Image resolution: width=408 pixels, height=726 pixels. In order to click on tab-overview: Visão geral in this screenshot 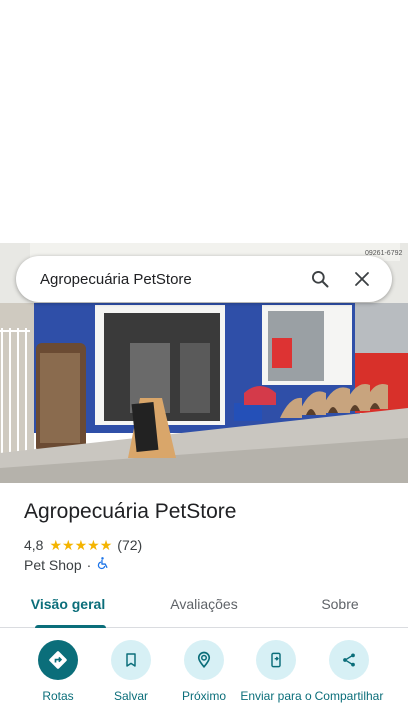, I will do `click(68, 605)`.